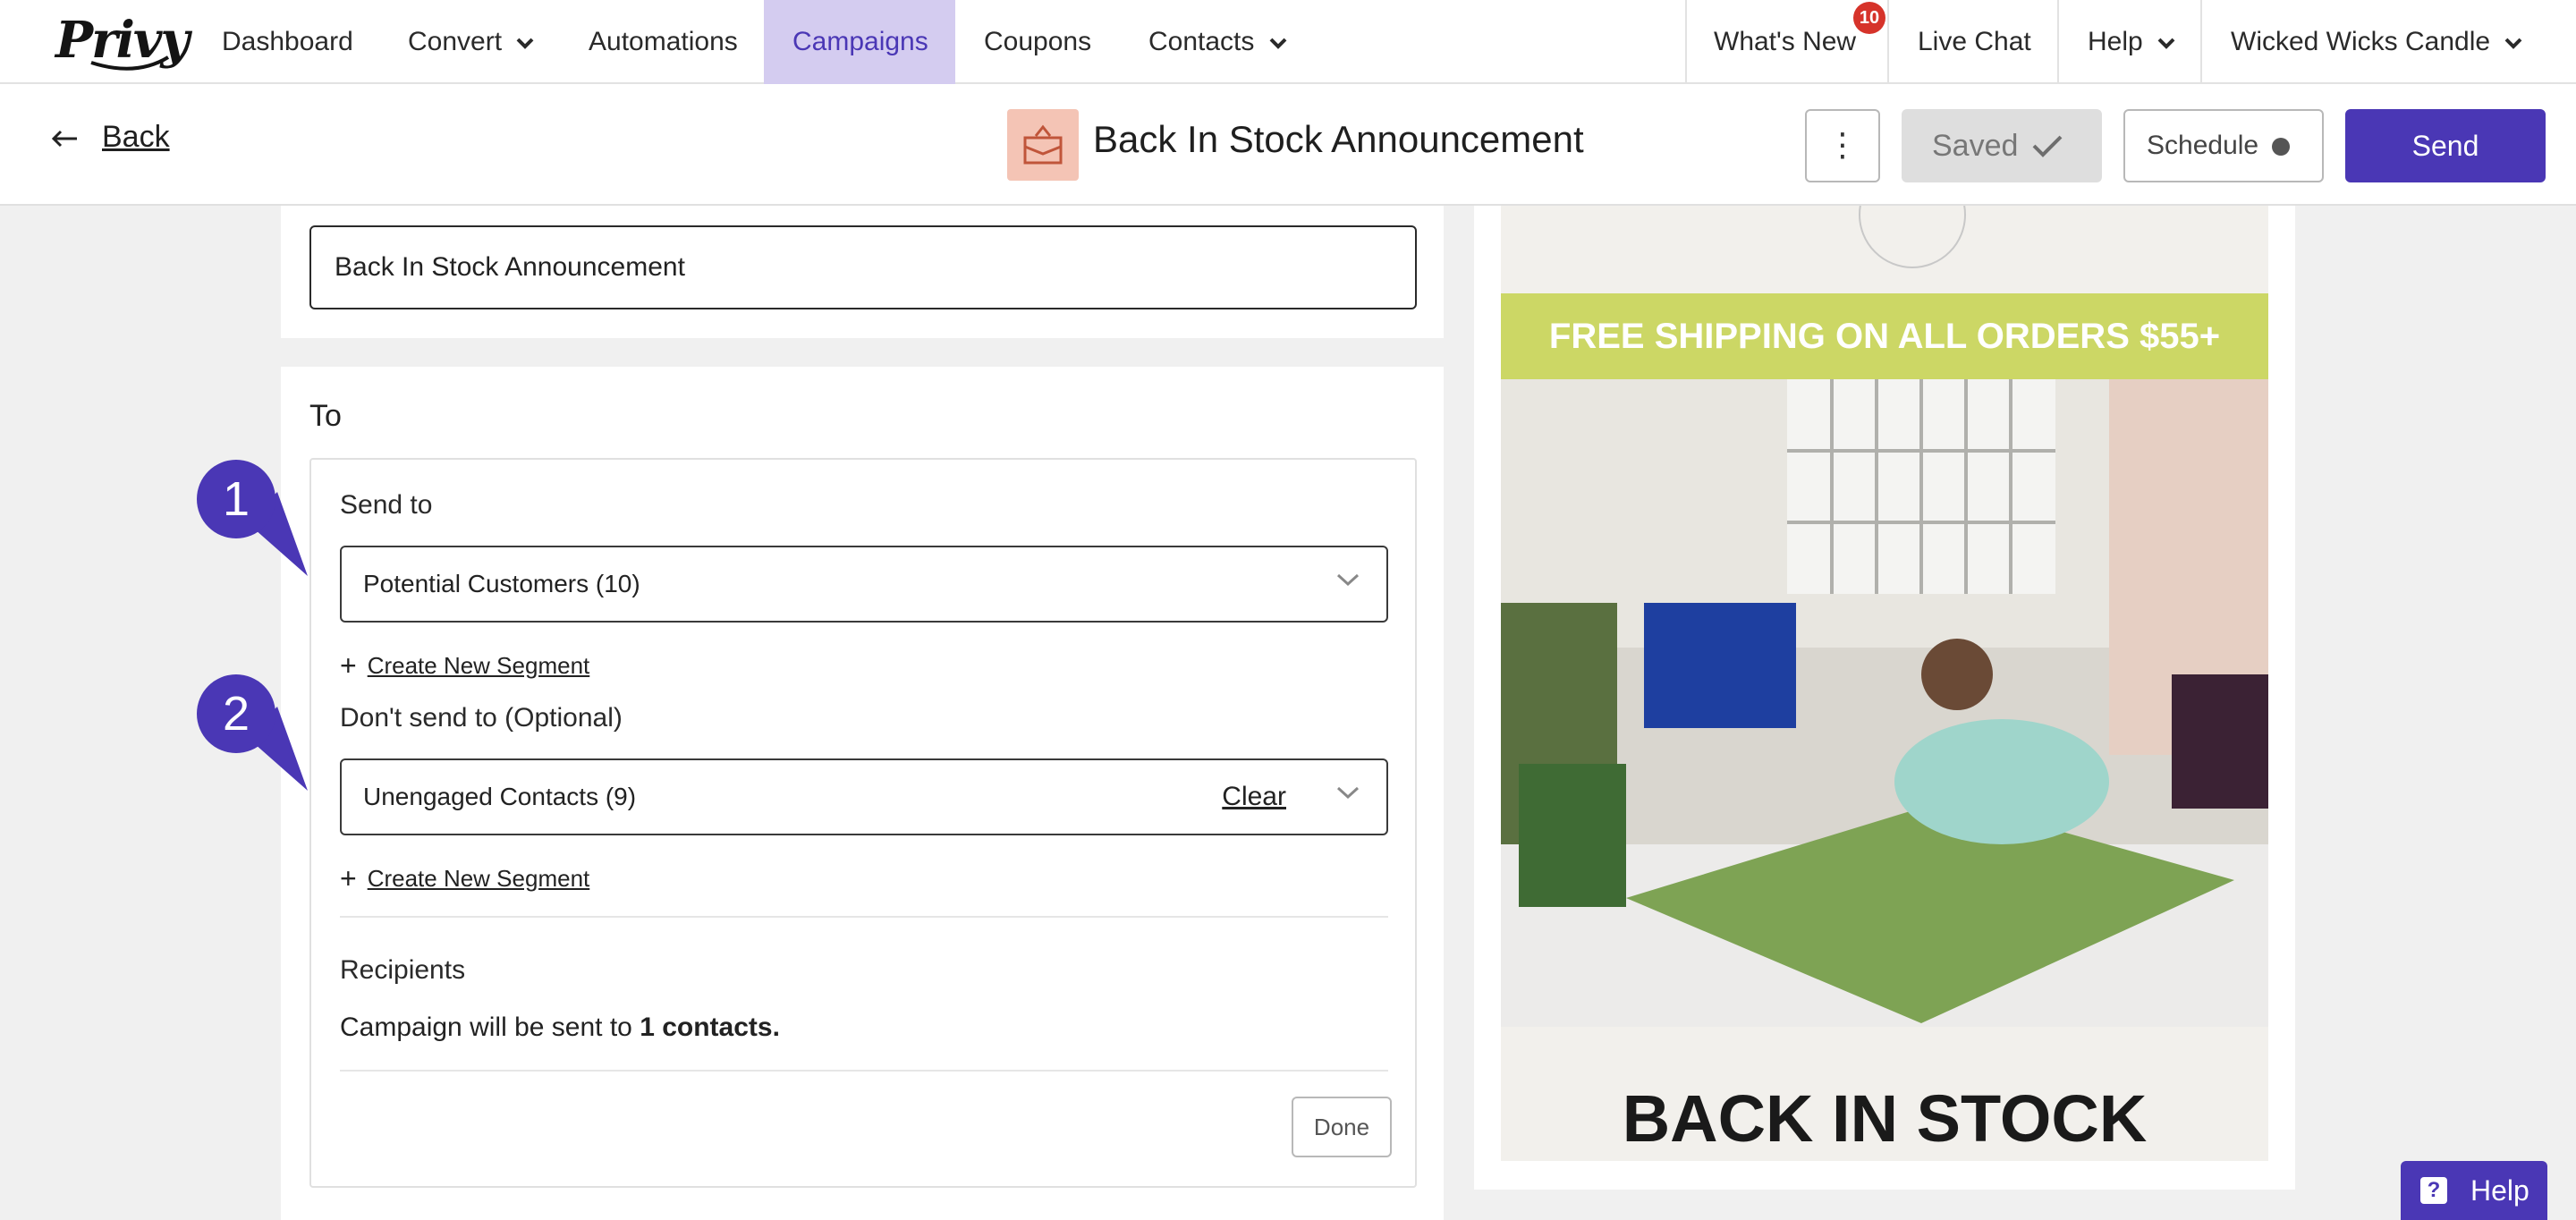 The width and height of the screenshot is (2576, 1220). I want to click on clear-button: Clear, so click(1254, 797).